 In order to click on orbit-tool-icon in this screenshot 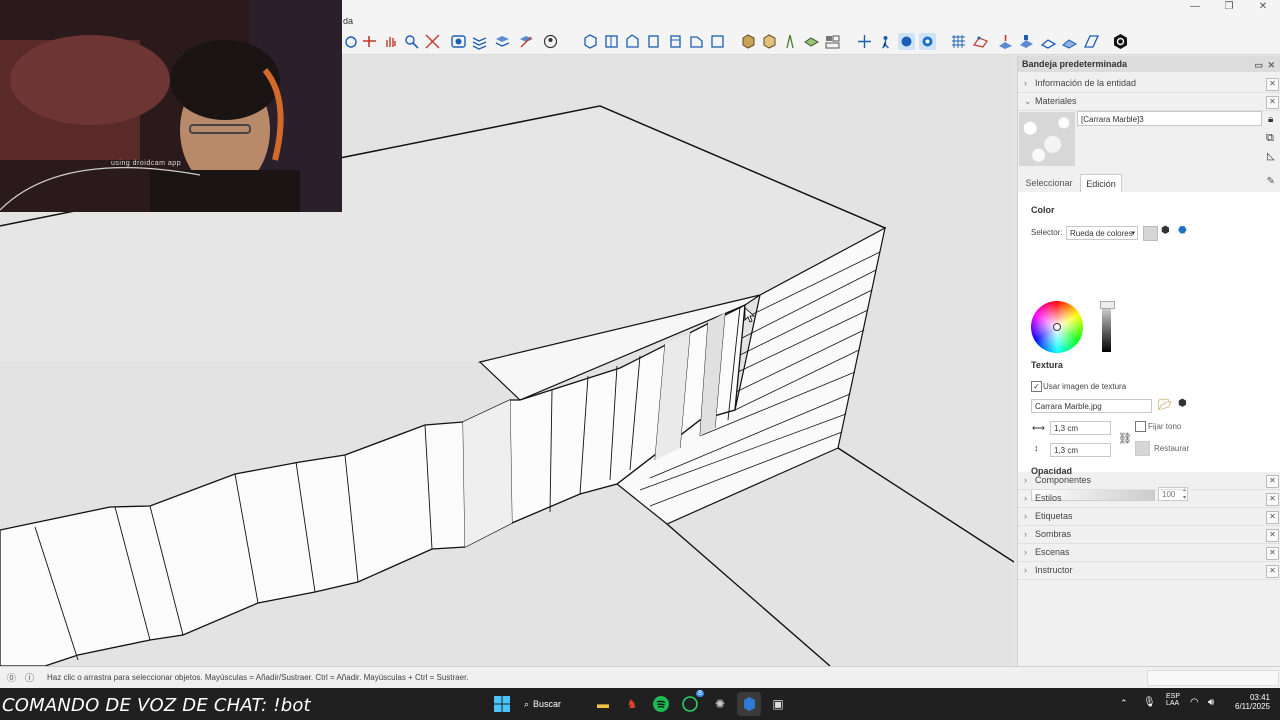, I will do `click(351, 41)`.